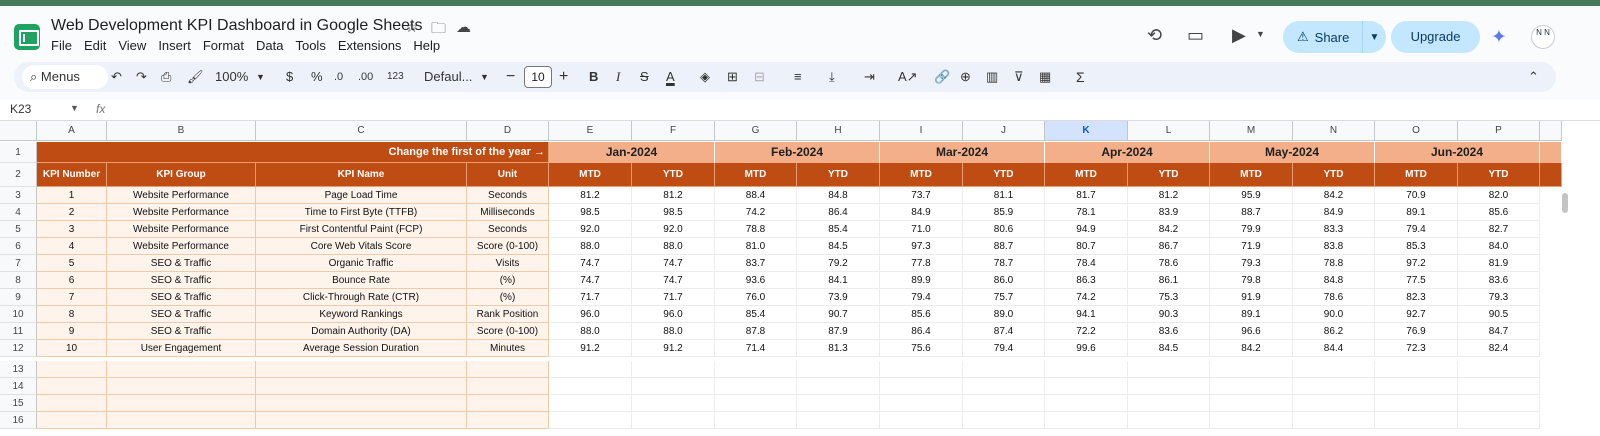 This screenshot has height=436, width=1600. What do you see at coordinates (18, 195) in the screenshot?
I see `row-header-3: 3` at bounding box center [18, 195].